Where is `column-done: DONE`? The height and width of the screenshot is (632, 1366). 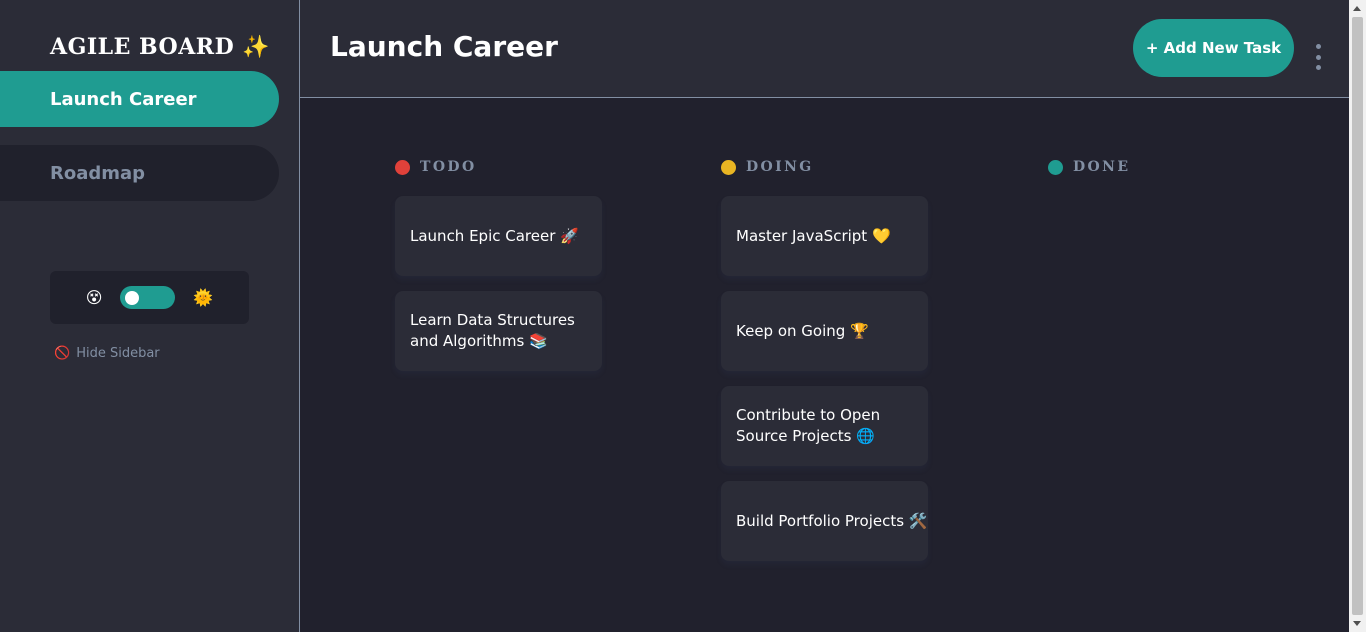
column-done: DONE is located at coordinates (1153, 167).